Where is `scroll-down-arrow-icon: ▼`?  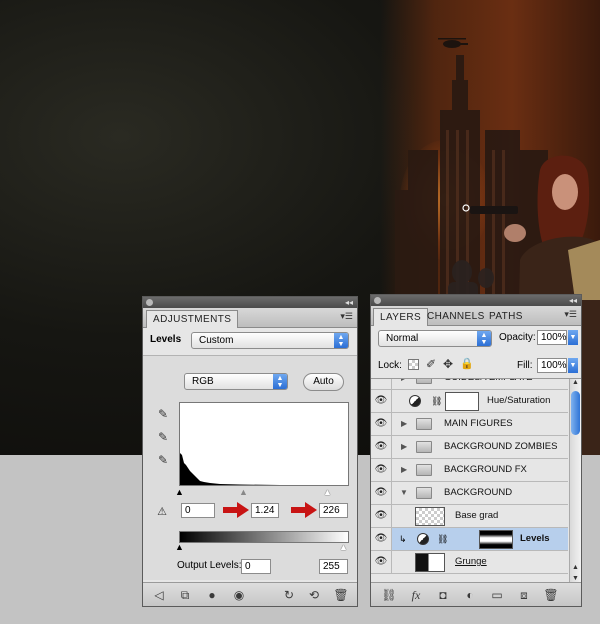
scroll-down-arrow-icon: ▼ is located at coordinates (575, 578).